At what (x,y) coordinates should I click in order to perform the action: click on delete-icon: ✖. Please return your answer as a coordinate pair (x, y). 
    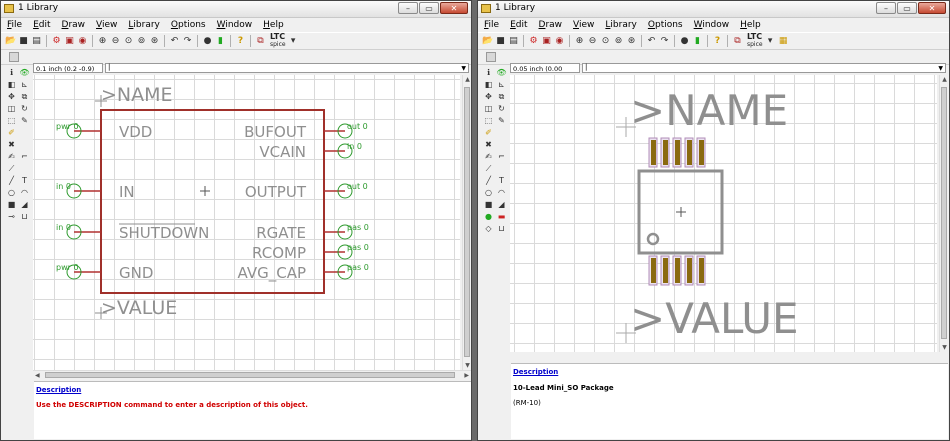
    Looking at the image, I should click on (488, 144).